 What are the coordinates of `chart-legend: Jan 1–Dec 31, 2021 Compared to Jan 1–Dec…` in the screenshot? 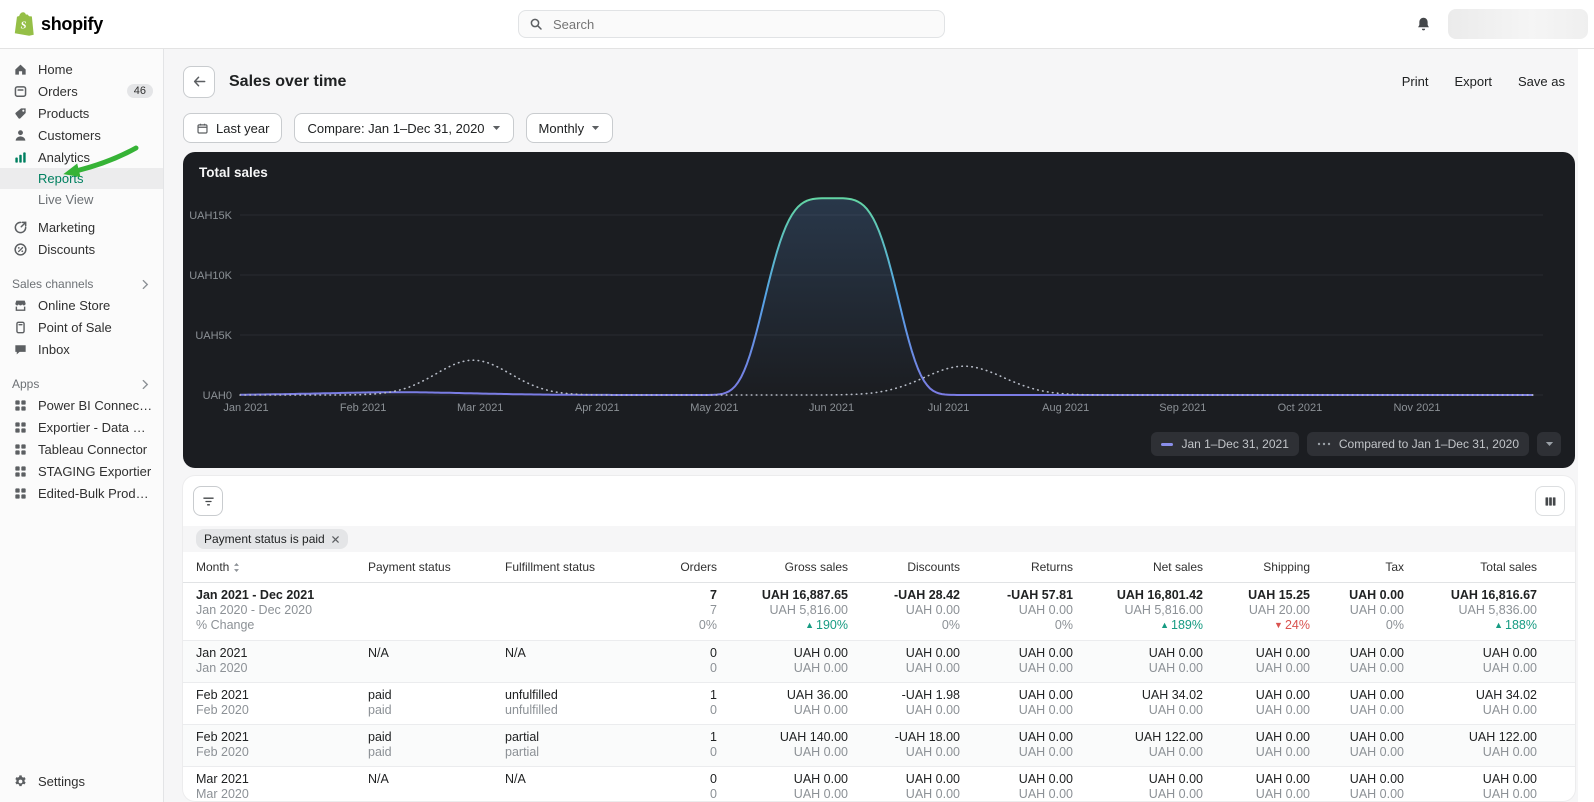 It's located at (1356, 444).